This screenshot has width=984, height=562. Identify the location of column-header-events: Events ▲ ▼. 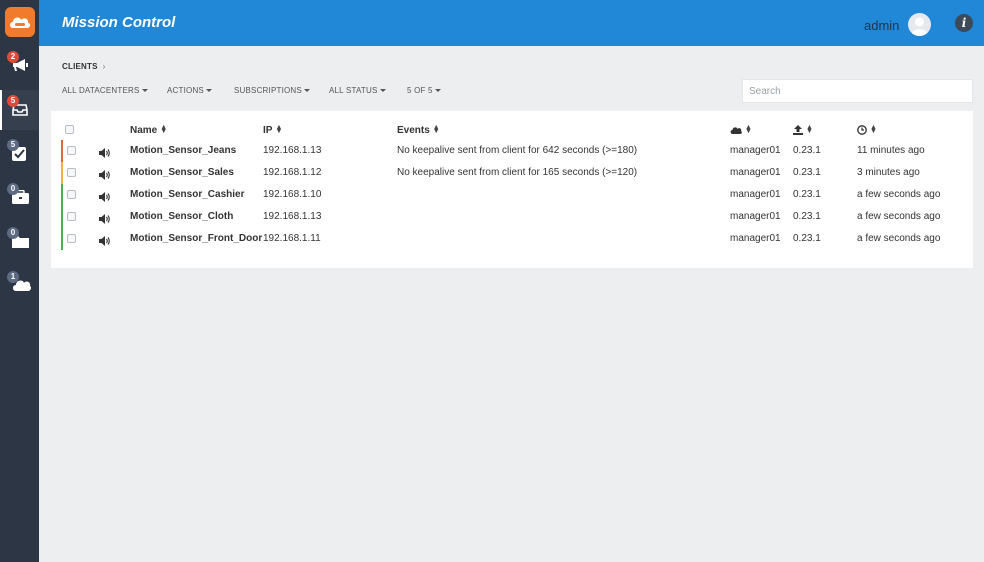
(418, 130).